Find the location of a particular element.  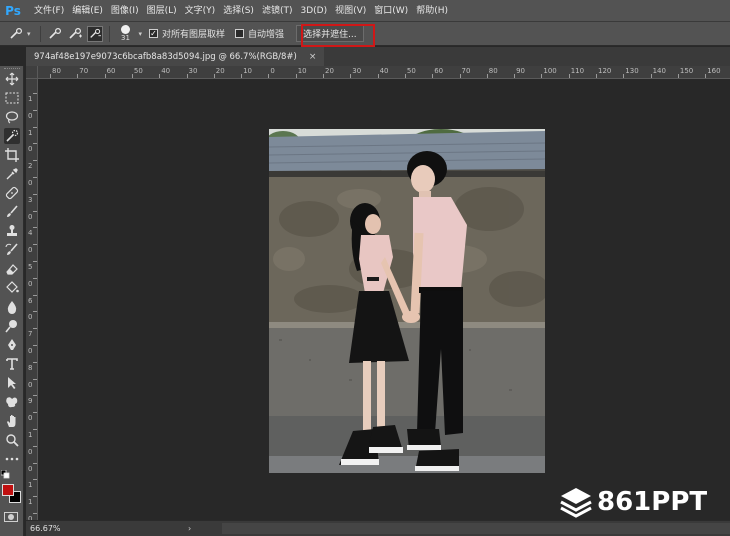

menu-layer: 图层(L) is located at coordinates (162, 11).